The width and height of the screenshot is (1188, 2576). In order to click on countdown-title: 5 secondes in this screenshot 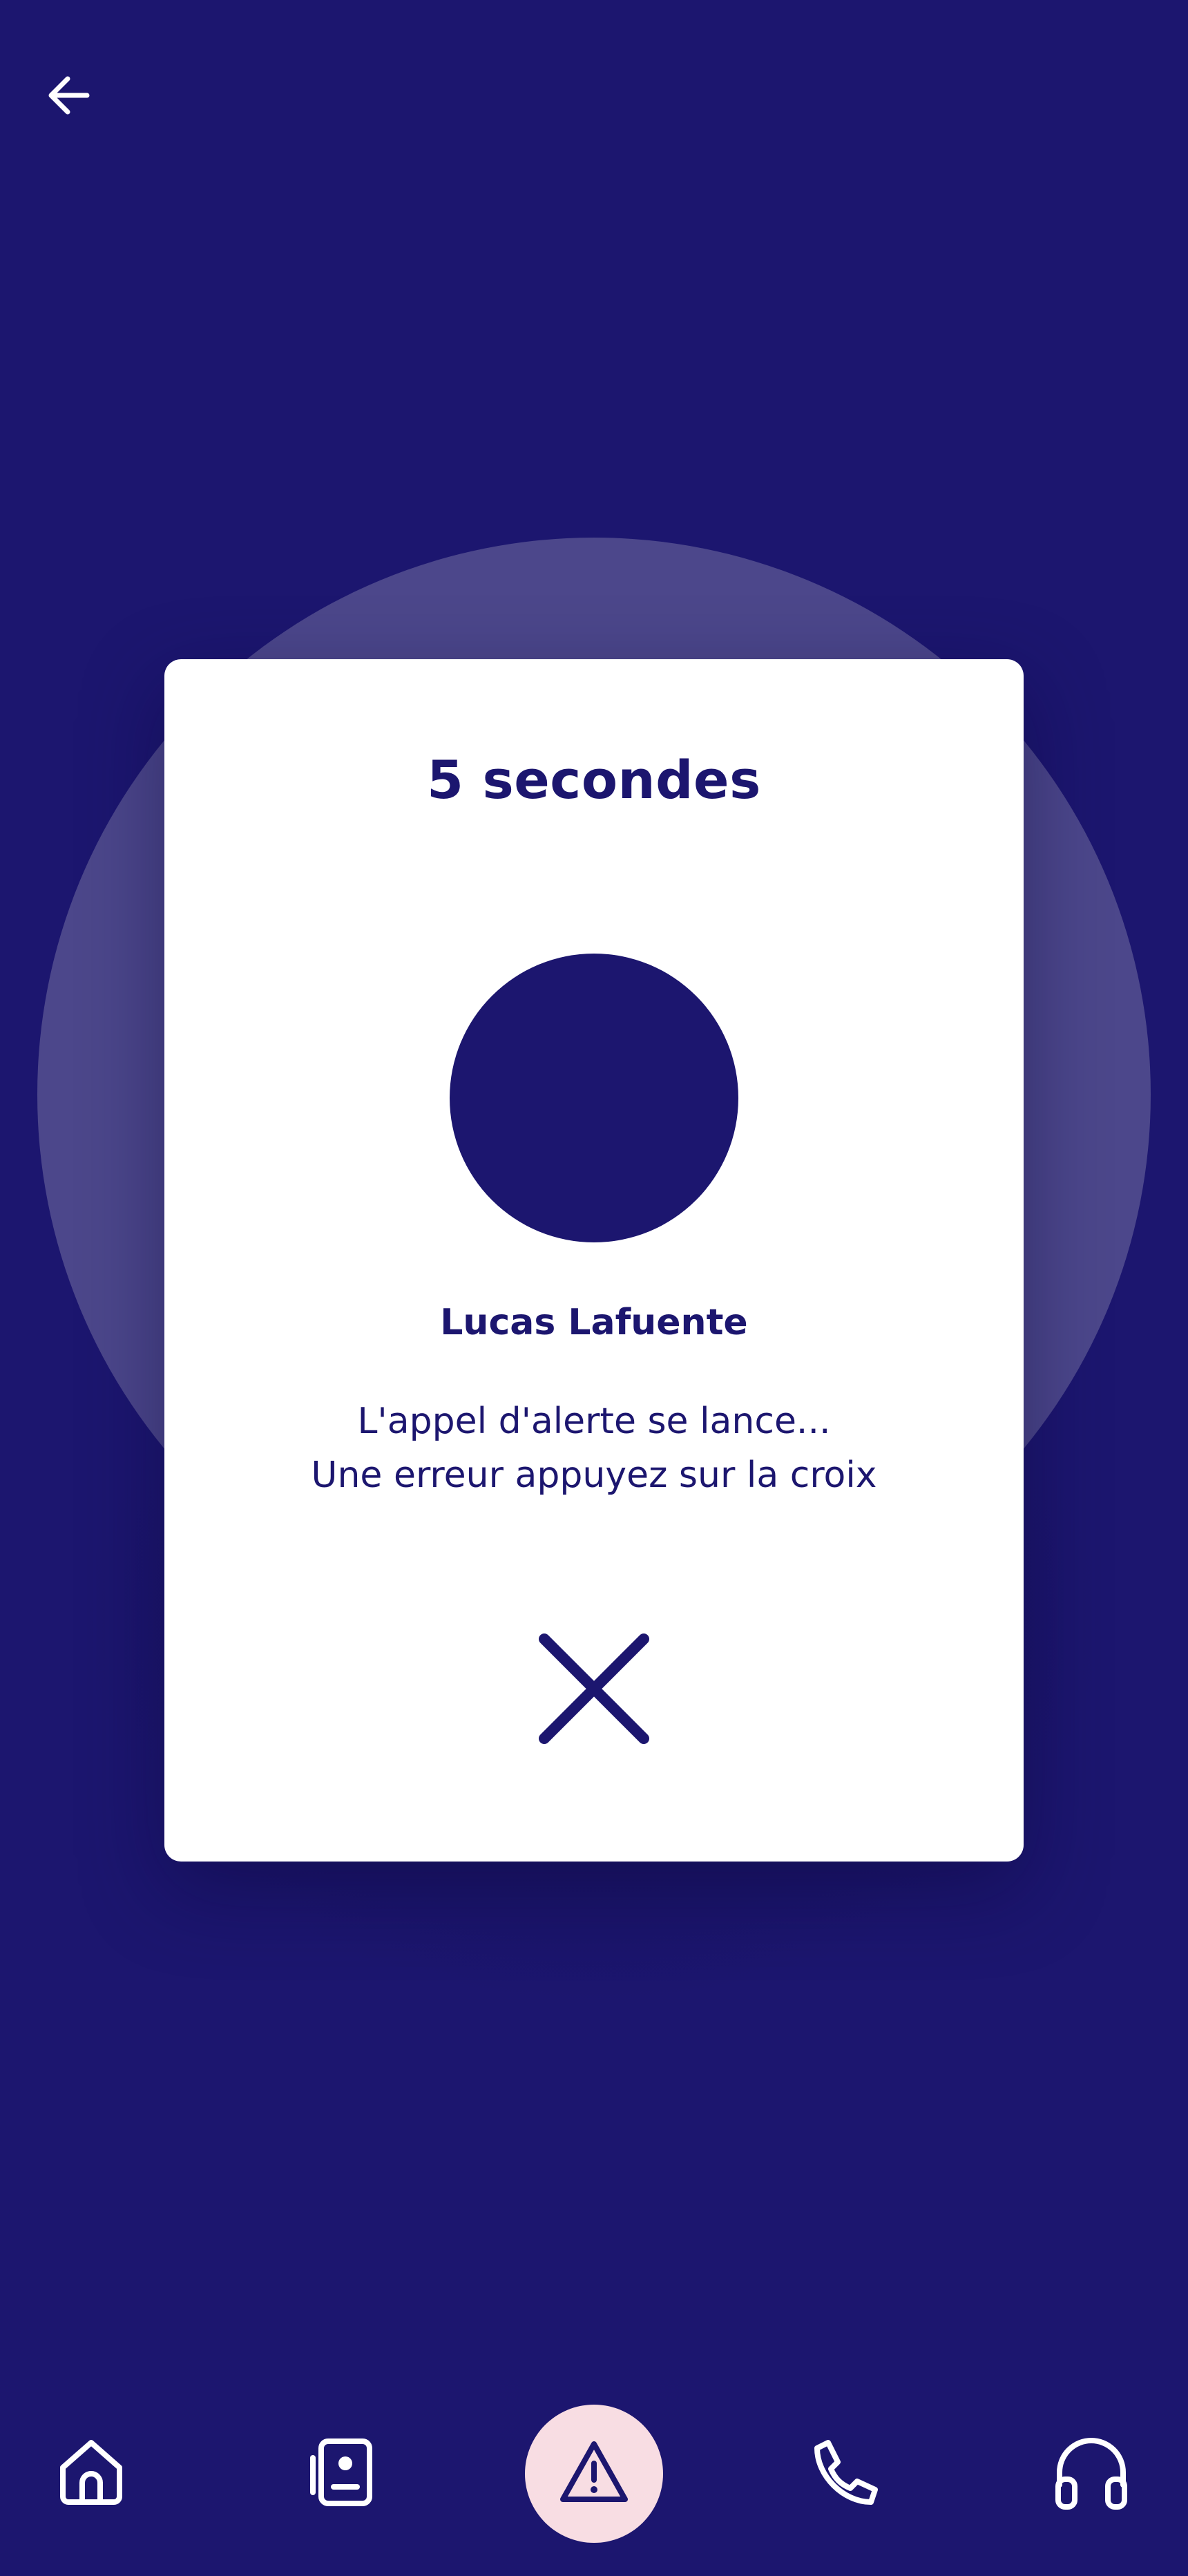, I will do `click(594, 780)`.